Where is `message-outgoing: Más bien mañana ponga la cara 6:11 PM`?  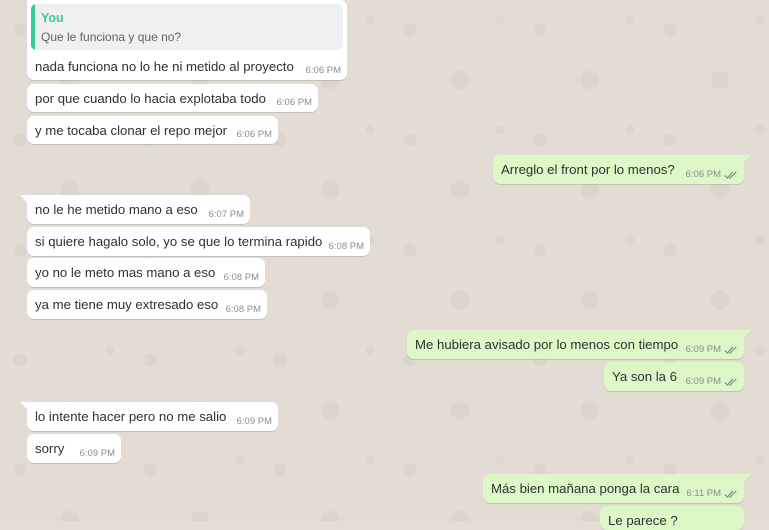 message-outgoing: Más bien mañana ponga la cara 6:11 PM is located at coordinates (617, 488).